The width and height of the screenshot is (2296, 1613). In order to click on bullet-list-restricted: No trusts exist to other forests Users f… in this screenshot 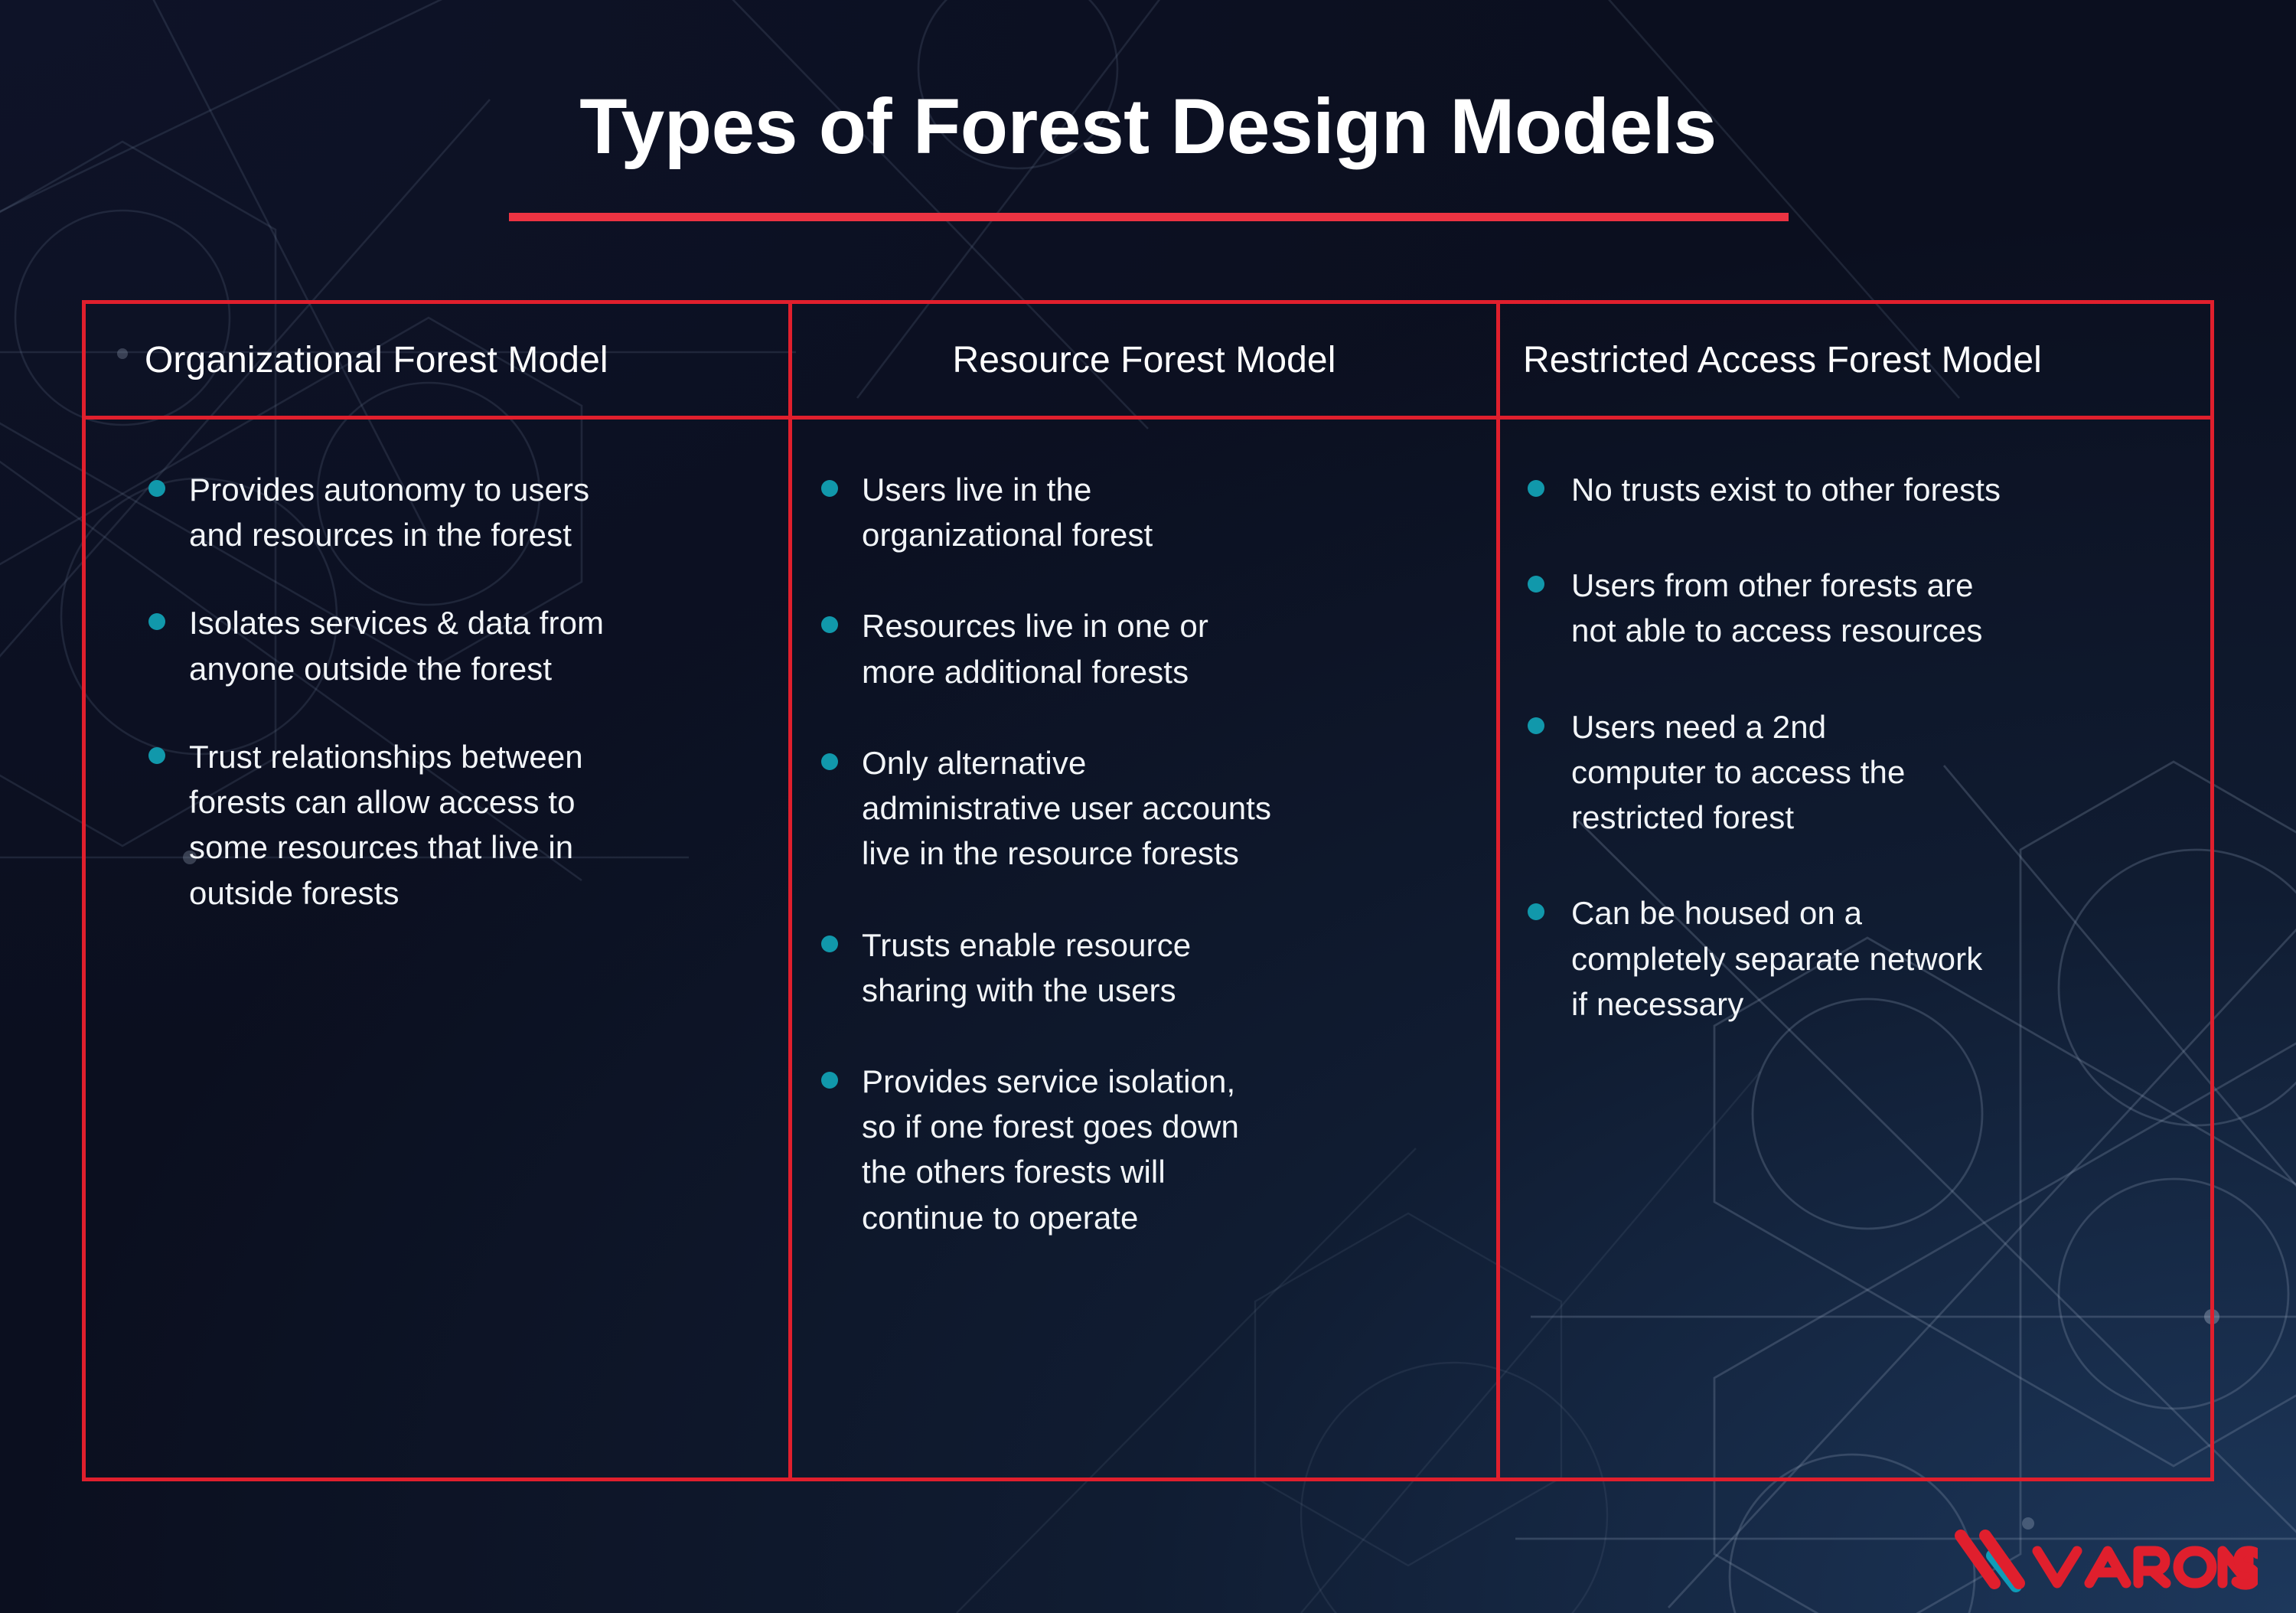, I will do `click(1860, 747)`.